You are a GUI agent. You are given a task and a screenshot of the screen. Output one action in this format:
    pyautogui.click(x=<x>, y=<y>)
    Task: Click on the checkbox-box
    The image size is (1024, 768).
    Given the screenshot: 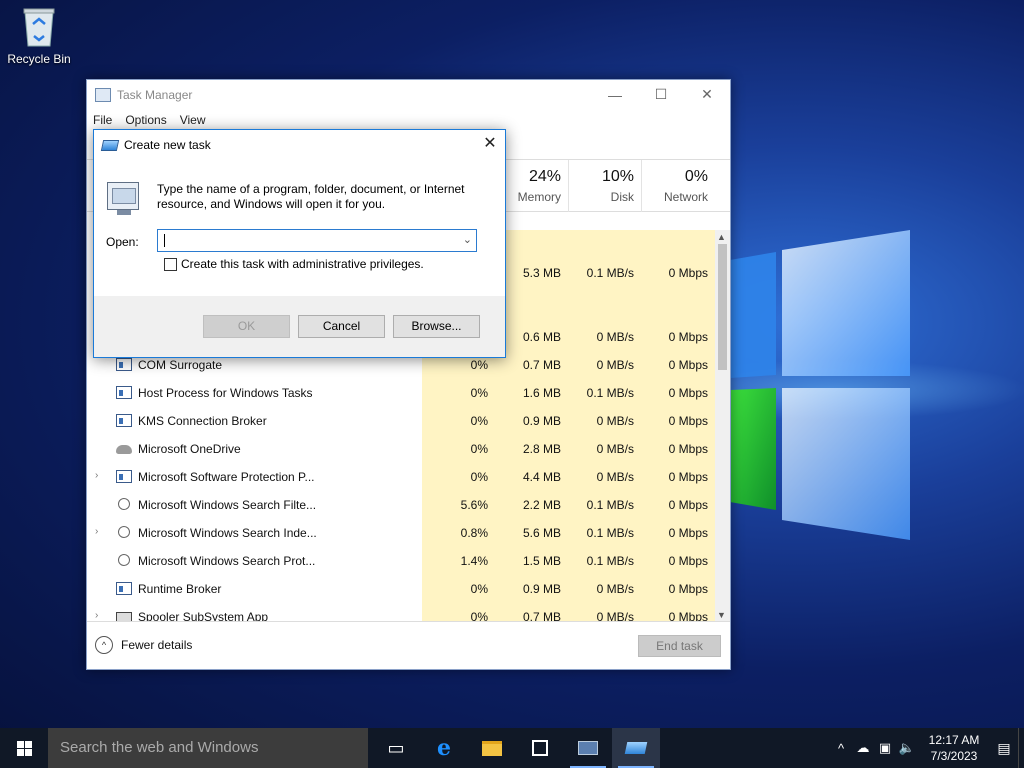 What is the action you would take?
    pyautogui.click(x=170, y=264)
    